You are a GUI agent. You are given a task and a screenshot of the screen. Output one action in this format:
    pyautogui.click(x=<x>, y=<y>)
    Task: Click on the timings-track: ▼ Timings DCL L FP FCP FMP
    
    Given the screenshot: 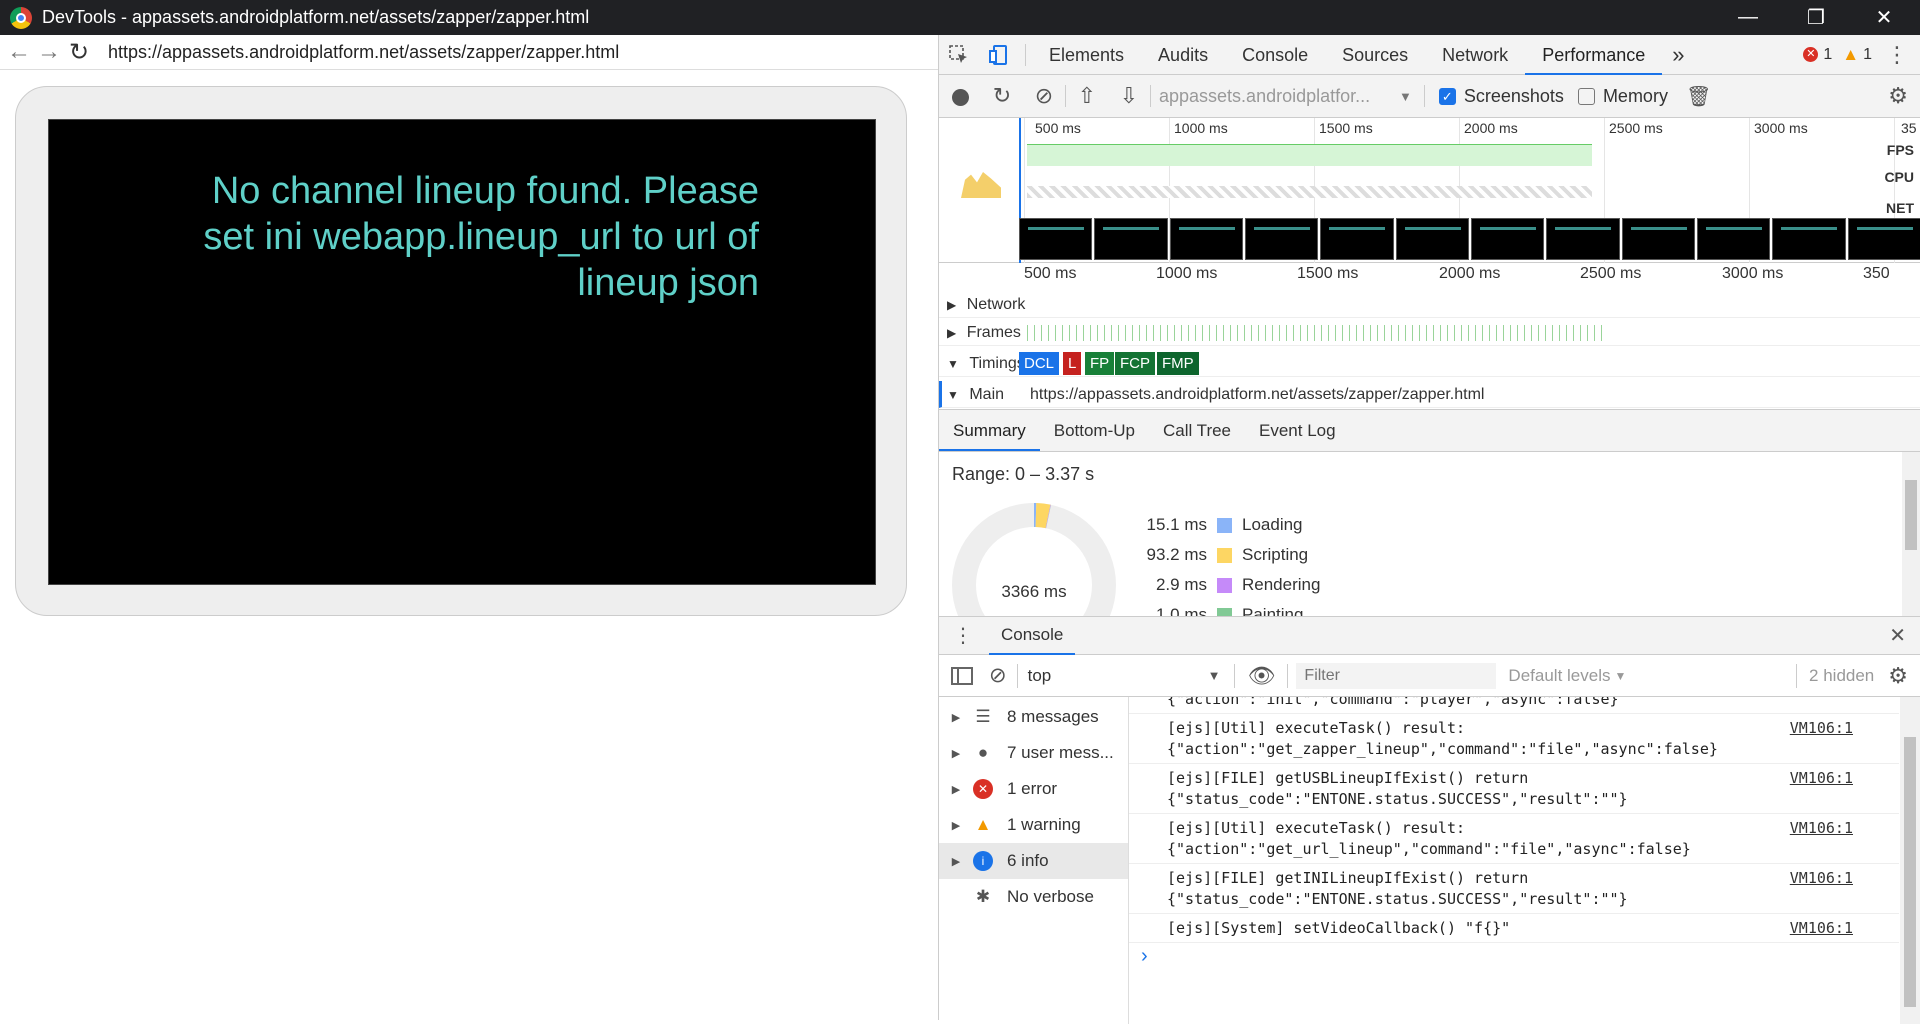 What is the action you would take?
    pyautogui.click(x=1429, y=363)
    